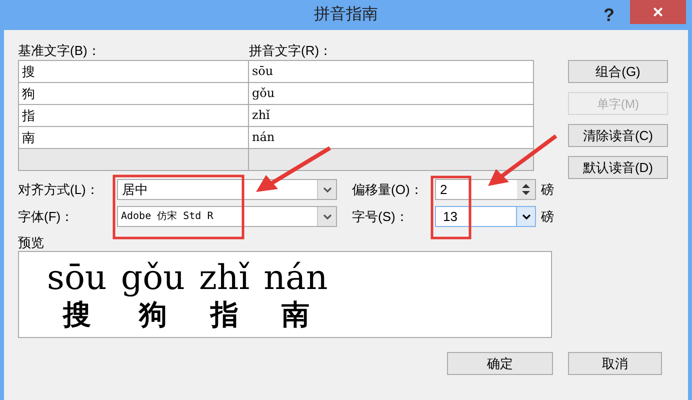 The height and width of the screenshot is (400, 692). Describe the element at coordinates (224, 315) in the screenshot. I see `preview-character: 指` at that location.